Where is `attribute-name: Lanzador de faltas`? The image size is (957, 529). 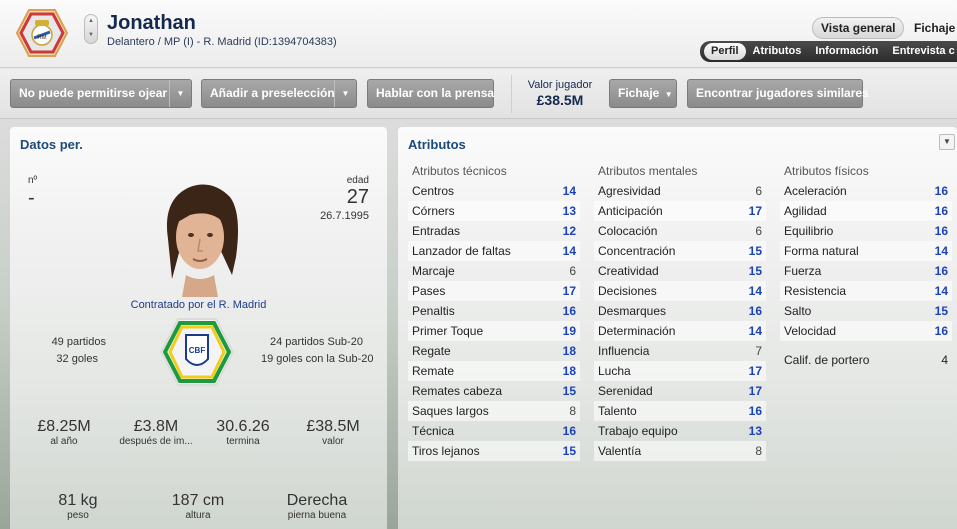 attribute-name: Lanzador de faltas is located at coordinates (461, 251).